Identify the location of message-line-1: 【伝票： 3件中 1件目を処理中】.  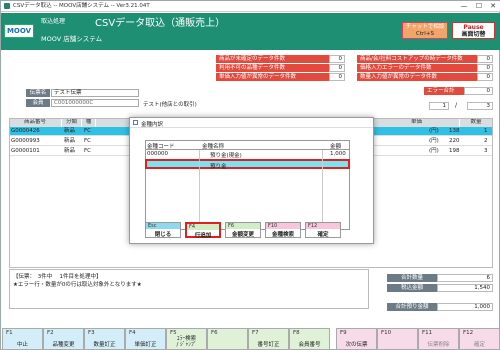
(57, 277).